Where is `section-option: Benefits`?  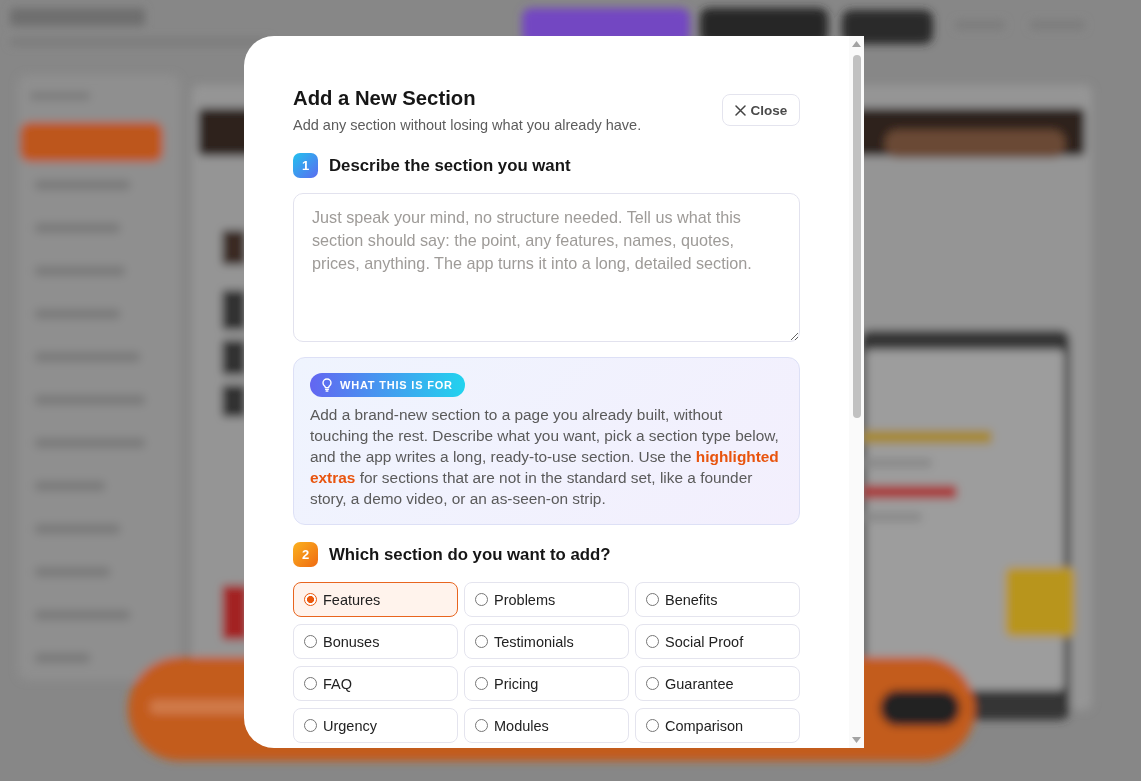 section-option: Benefits is located at coordinates (717, 599).